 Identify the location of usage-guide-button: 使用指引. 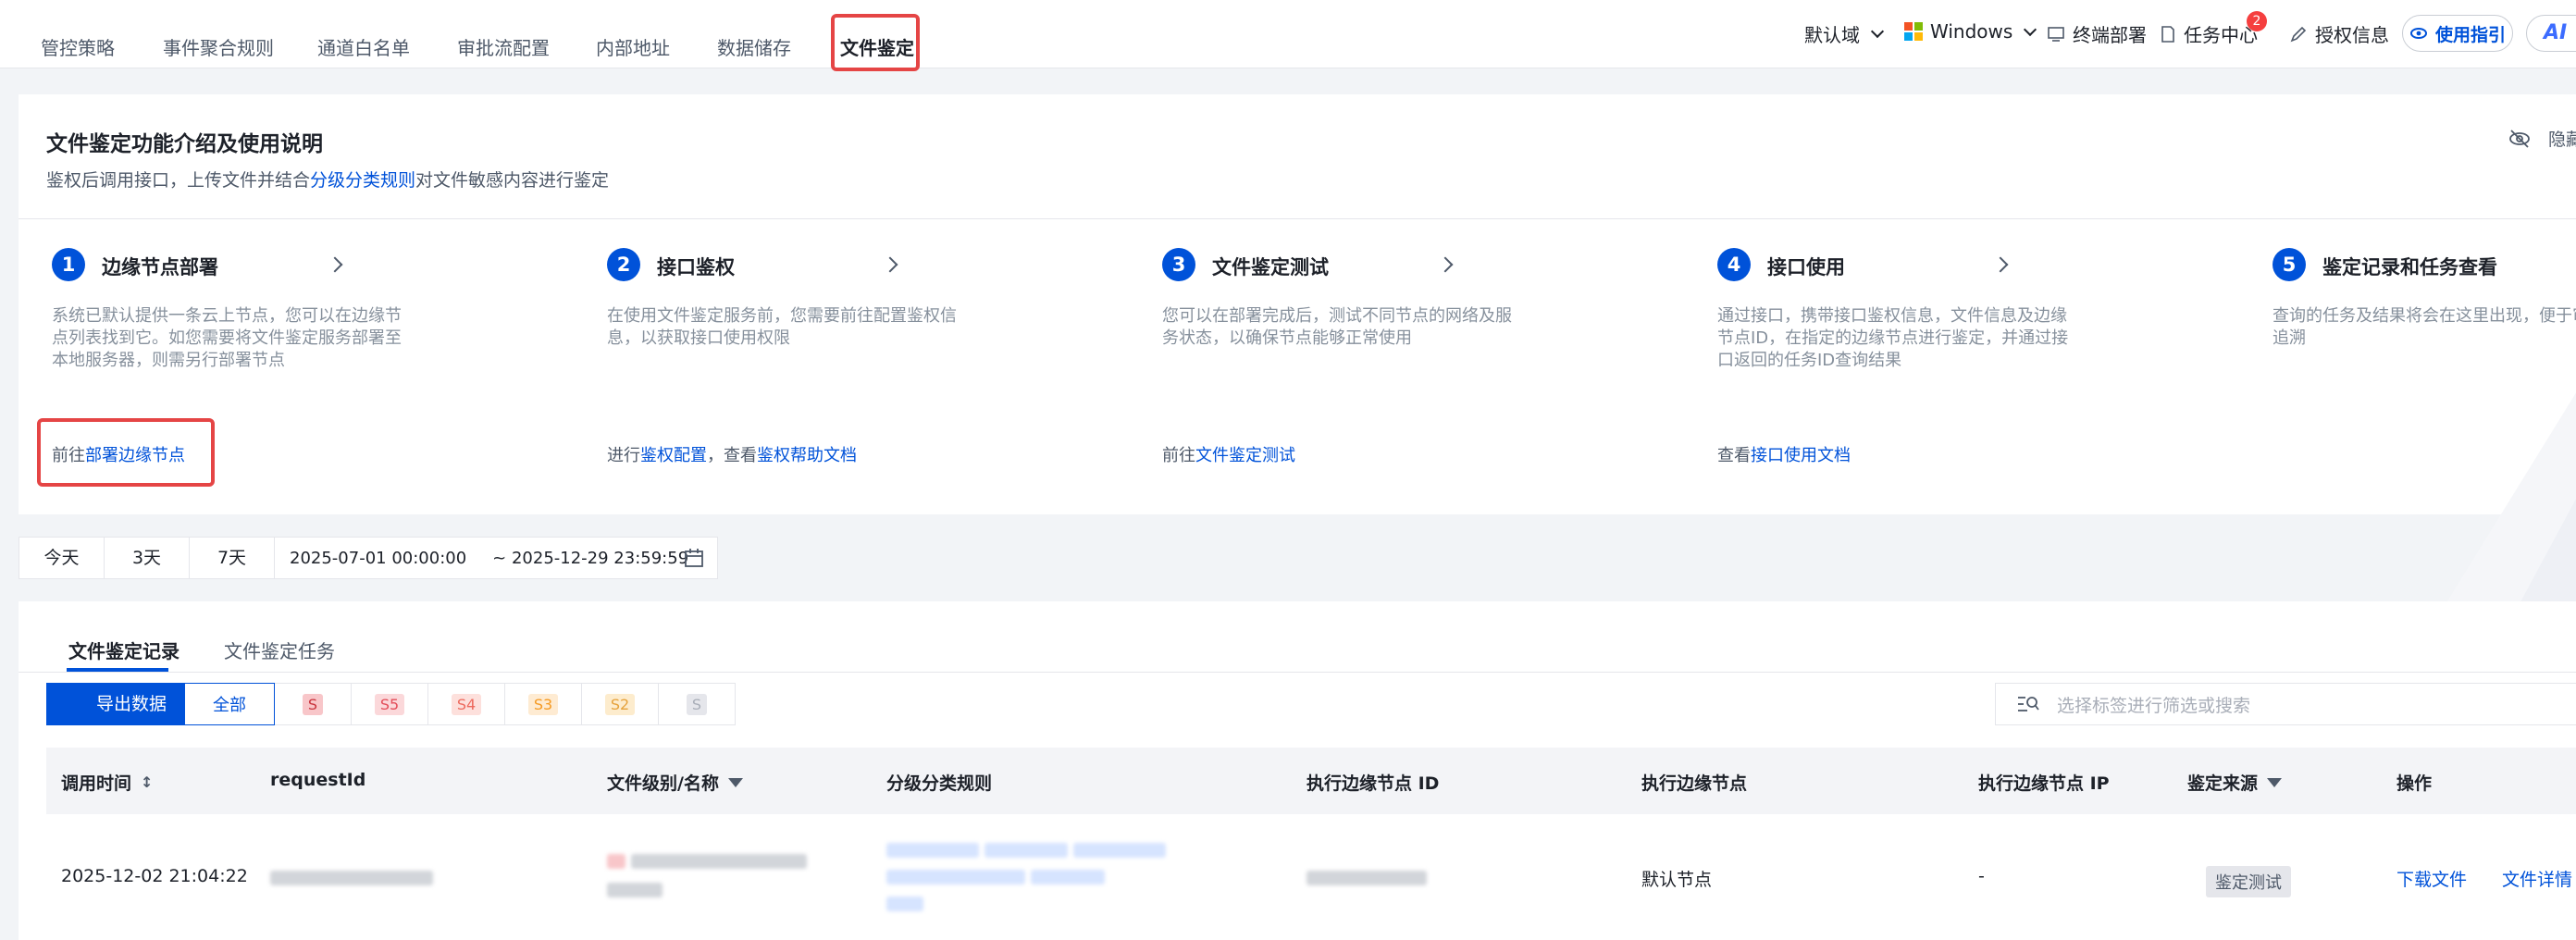
(2458, 33).